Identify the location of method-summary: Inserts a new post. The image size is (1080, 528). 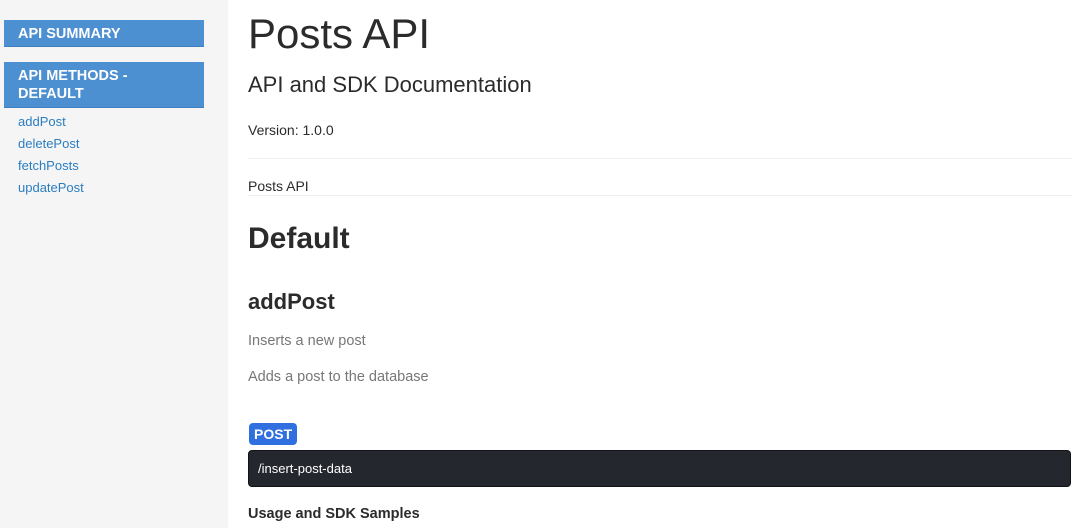
(307, 341).